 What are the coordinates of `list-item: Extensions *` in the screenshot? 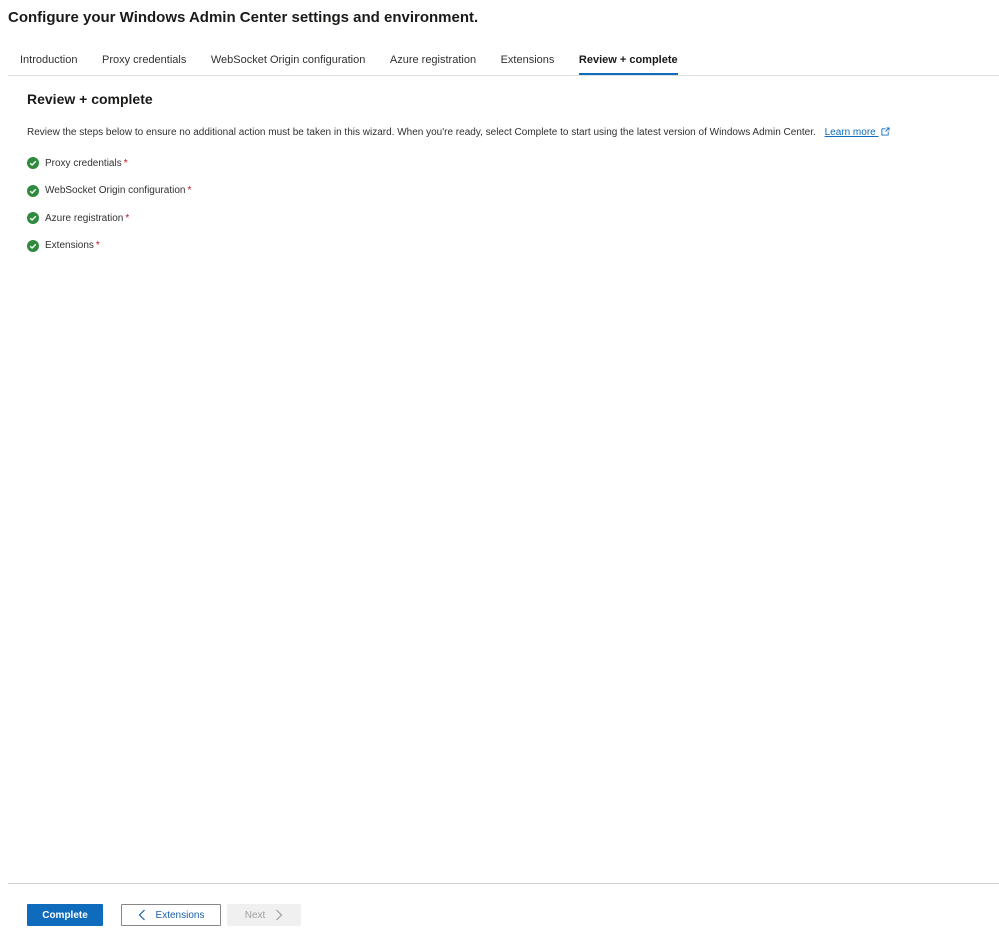 It's located at (109, 246).